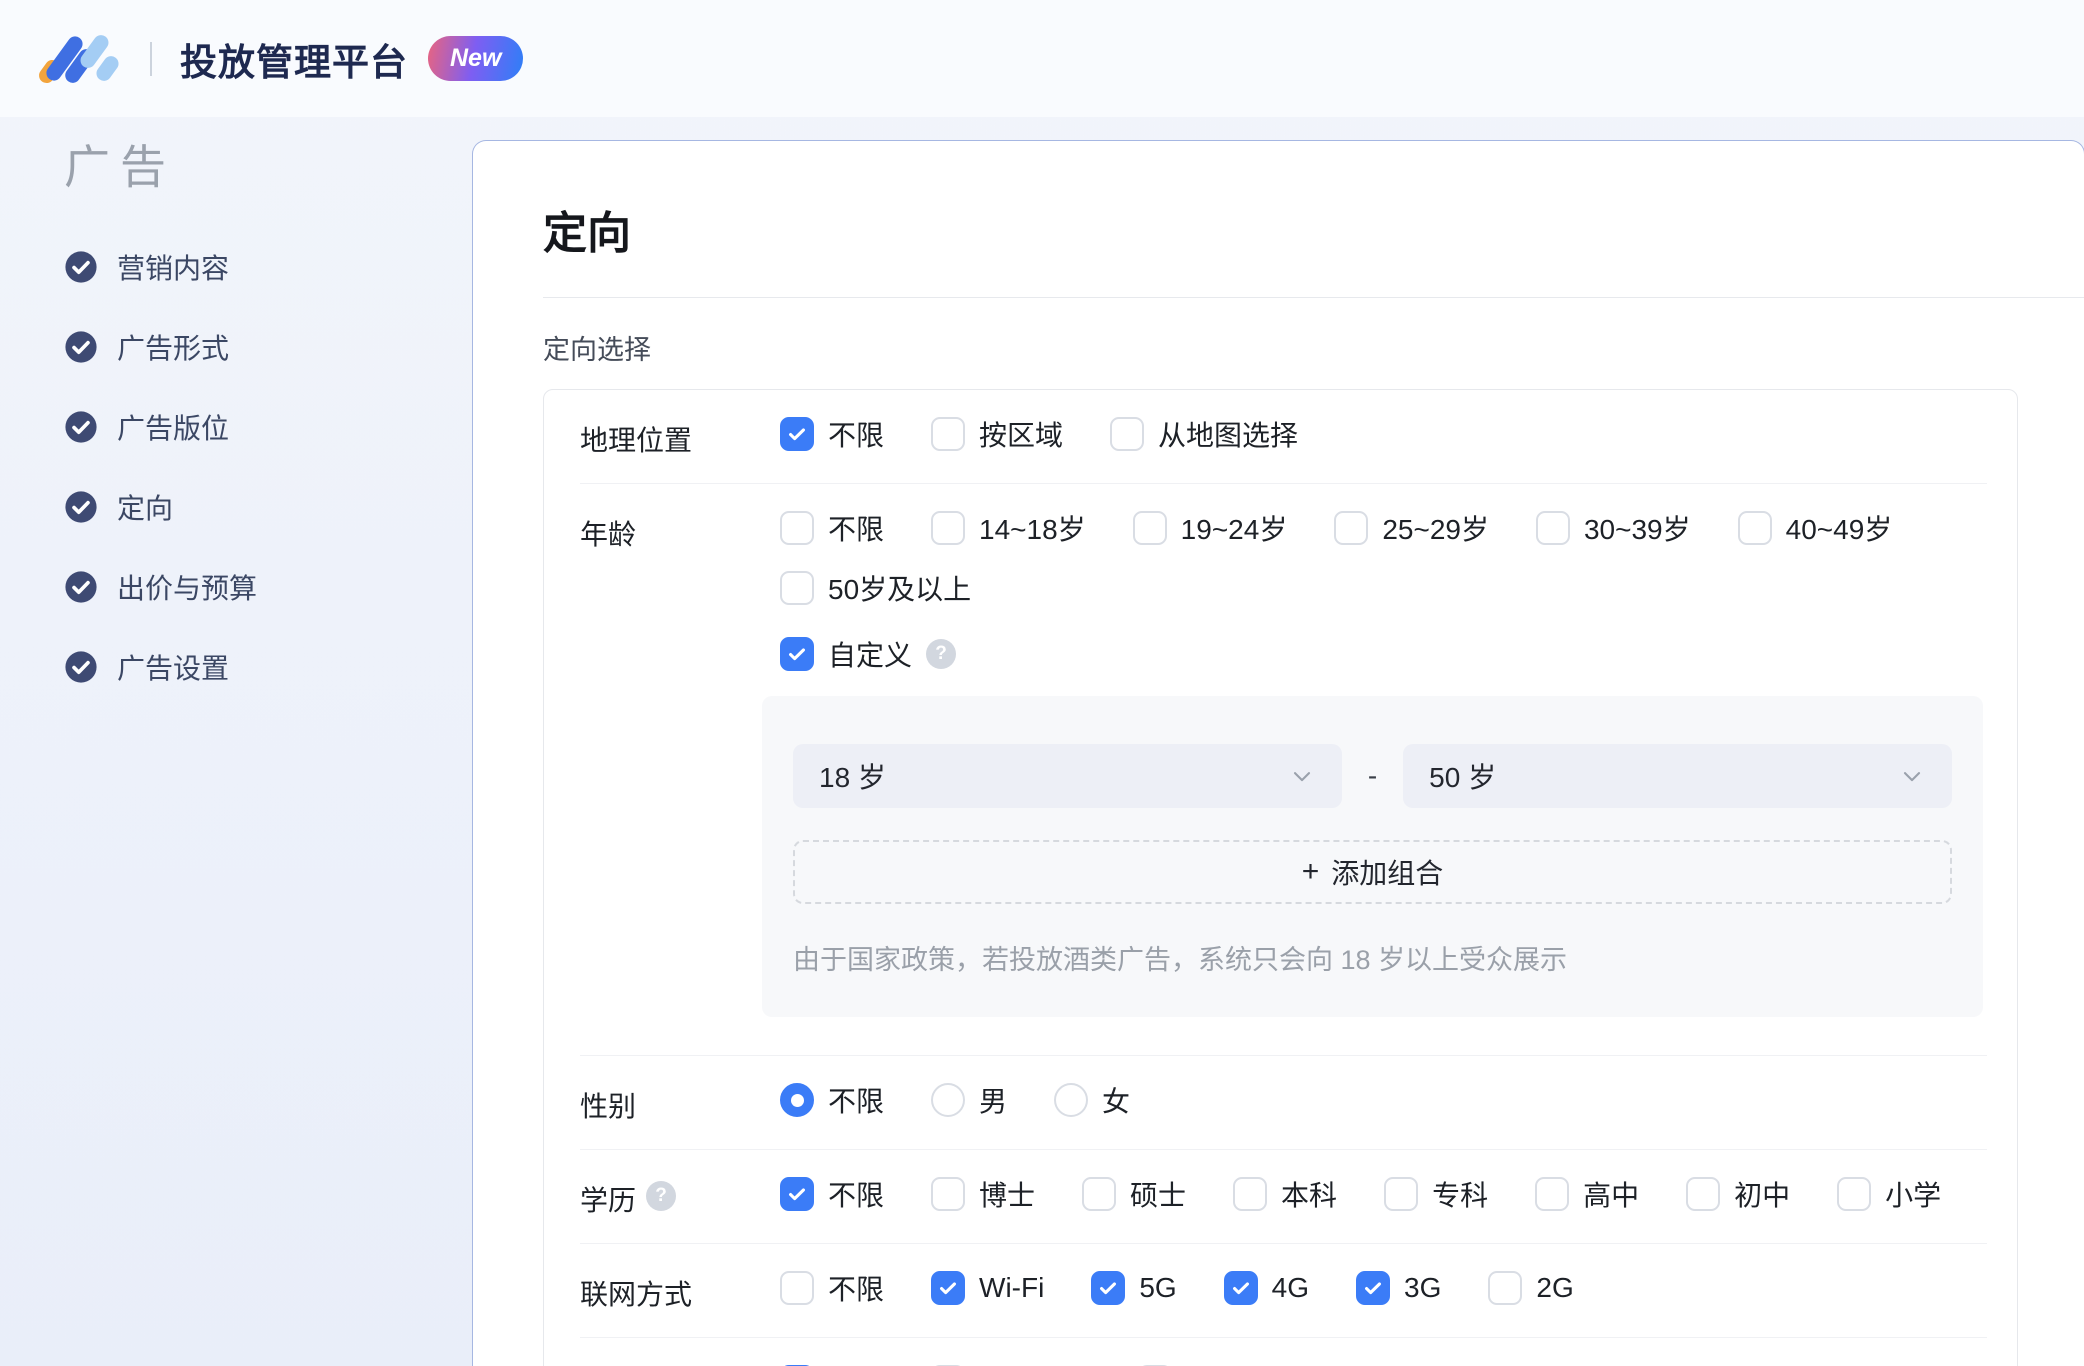 The width and height of the screenshot is (2084, 1366). What do you see at coordinates (852, 777) in the screenshot?
I see `age-from-value: 18 岁` at bounding box center [852, 777].